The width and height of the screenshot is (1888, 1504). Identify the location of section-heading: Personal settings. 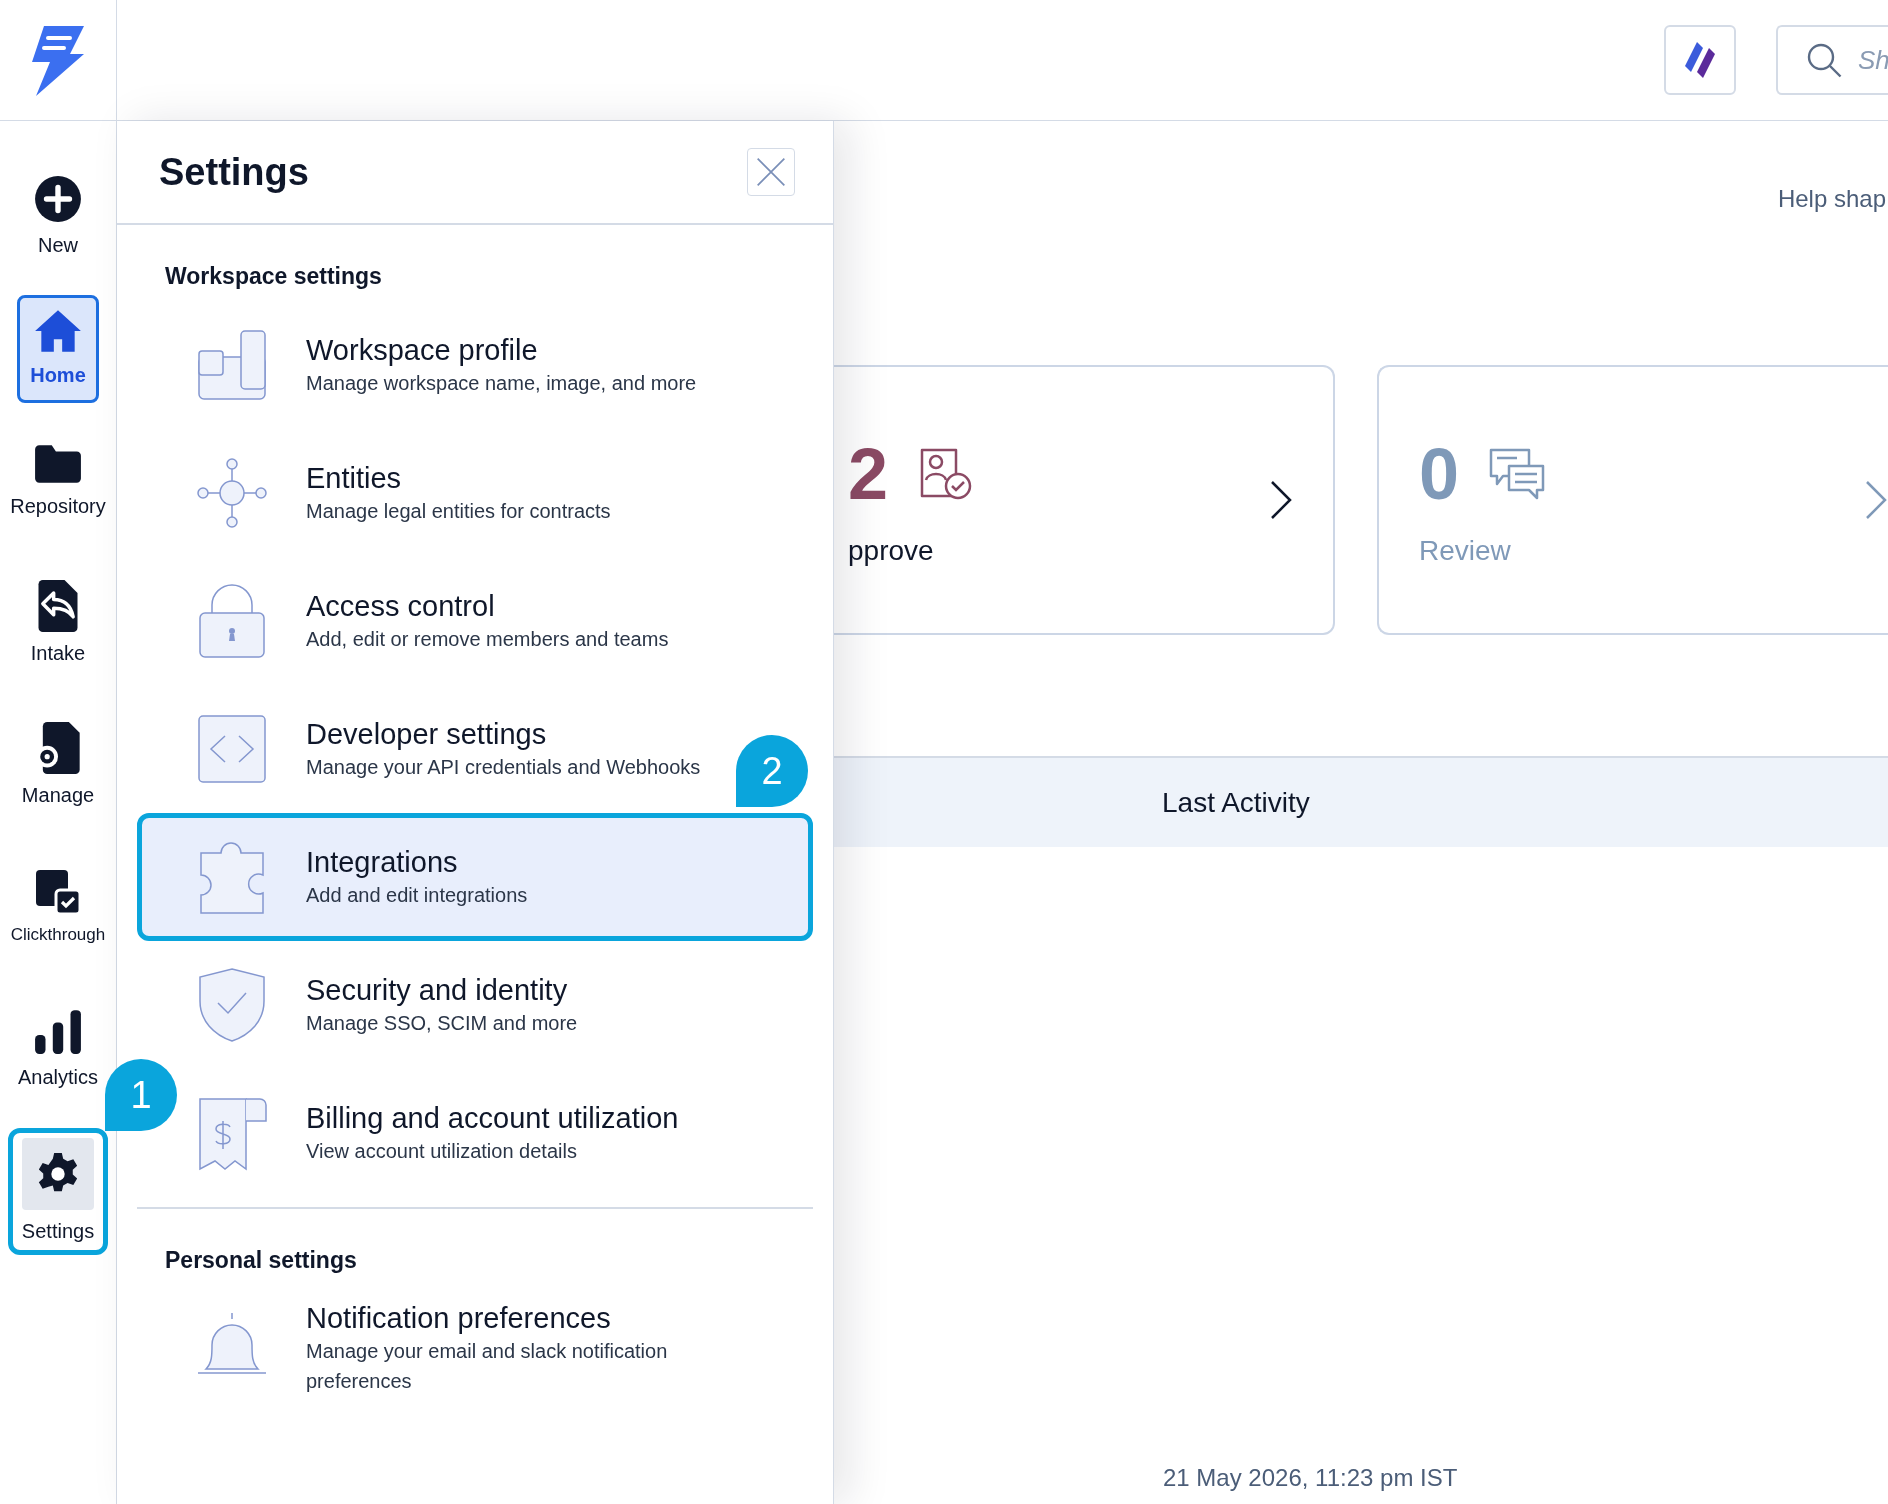
(261, 1260).